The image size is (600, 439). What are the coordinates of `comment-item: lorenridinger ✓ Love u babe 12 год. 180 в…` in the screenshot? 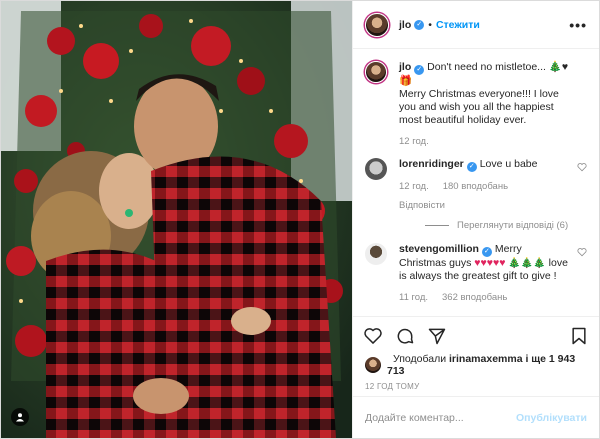 It's located at (476, 185).